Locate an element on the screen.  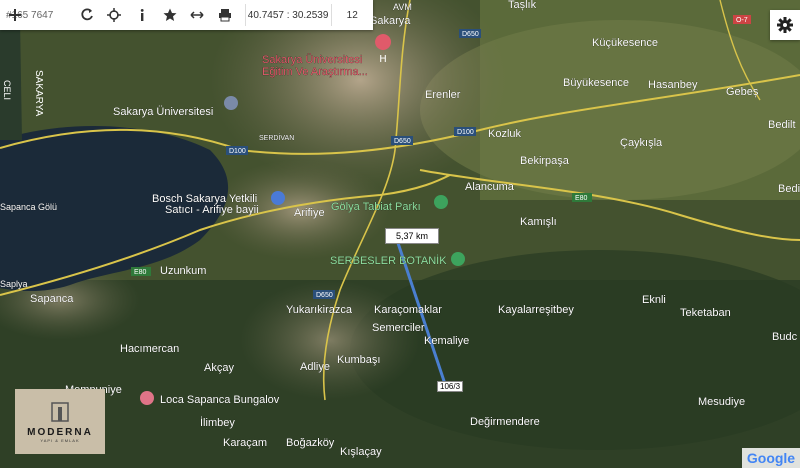
label-erenler: Erenler is located at coordinates (443, 95).